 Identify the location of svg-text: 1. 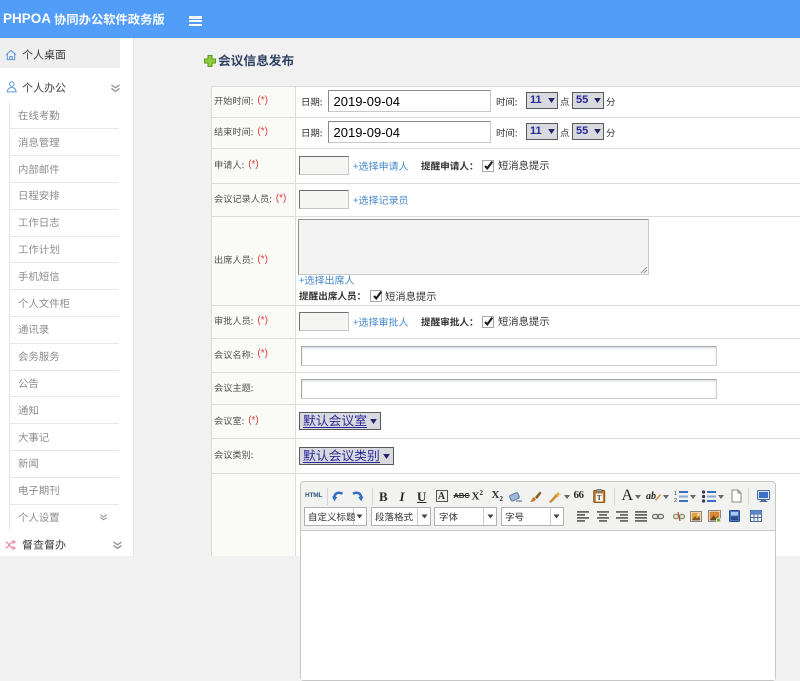
(675, 494).